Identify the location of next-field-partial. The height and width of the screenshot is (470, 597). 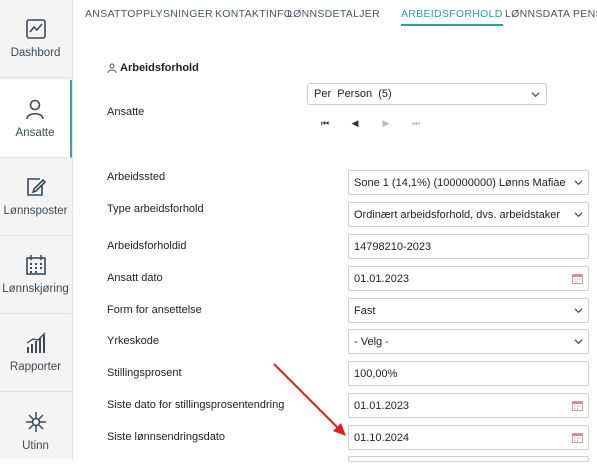
(468, 459).